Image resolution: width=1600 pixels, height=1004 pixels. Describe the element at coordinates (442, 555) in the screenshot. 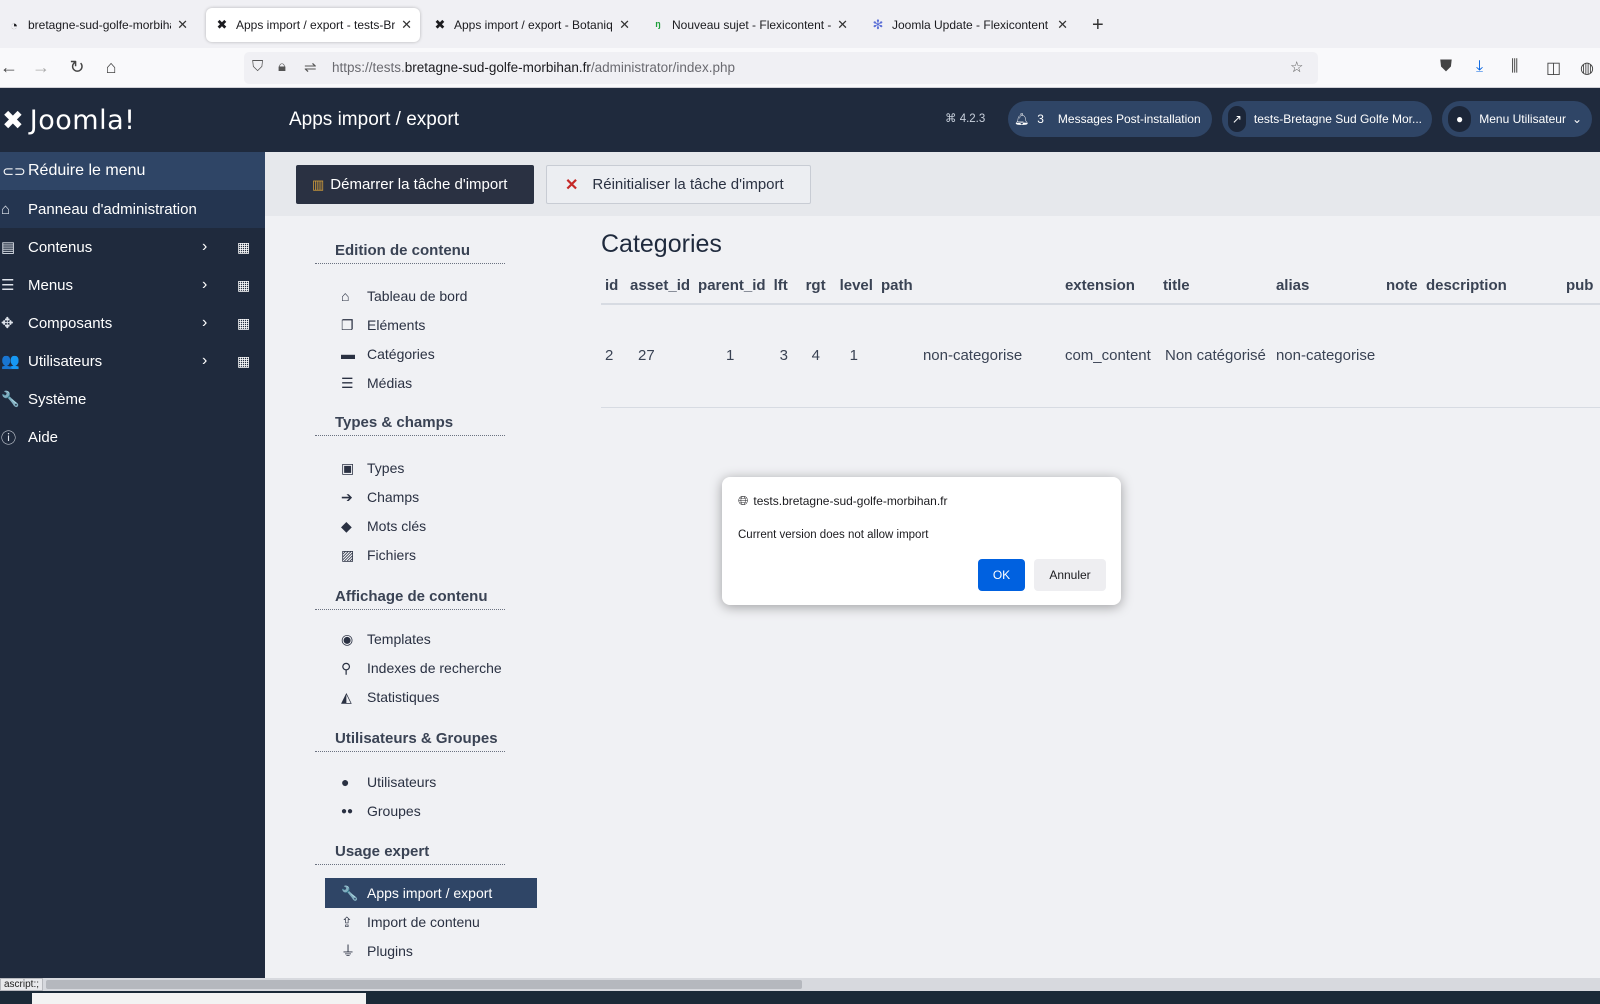

I see `subnav-item-files: ▨ Fichiers` at that location.